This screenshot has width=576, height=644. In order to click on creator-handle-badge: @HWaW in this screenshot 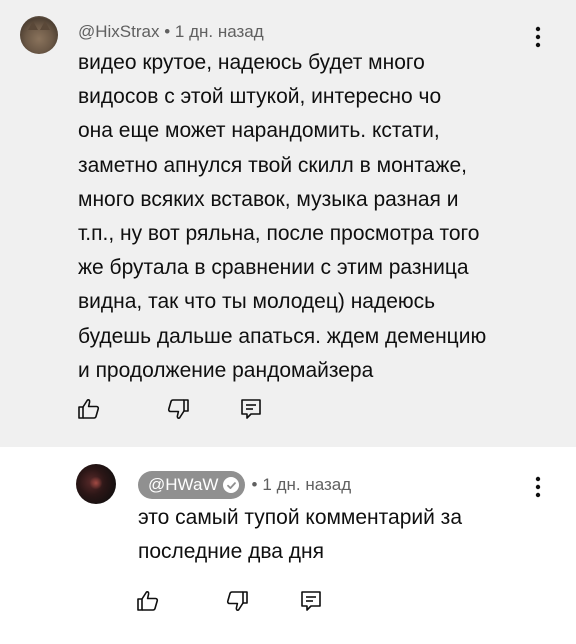, I will do `click(192, 485)`.